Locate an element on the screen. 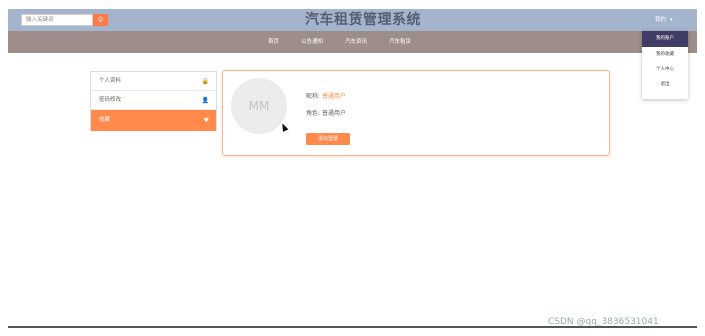 This screenshot has width=705, height=336. site-title: 汽车租赁管理系统 is located at coordinates (363, 20).